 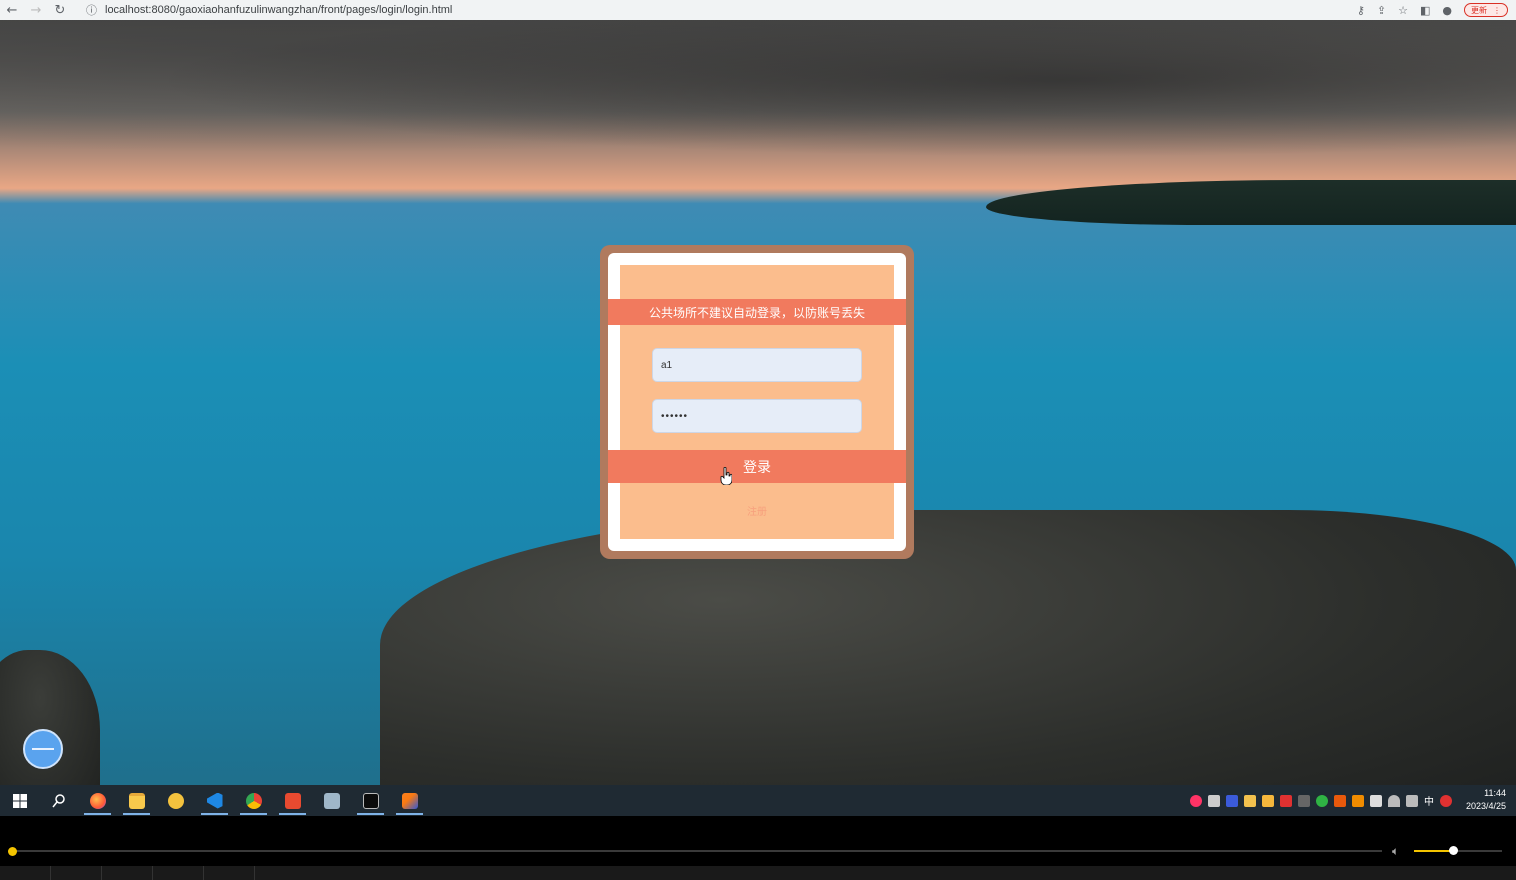 What do you see at coordinates (1381, 10) in the screenshot?
I see `share-icon: ⇪` at bounding box center [1381, 10].